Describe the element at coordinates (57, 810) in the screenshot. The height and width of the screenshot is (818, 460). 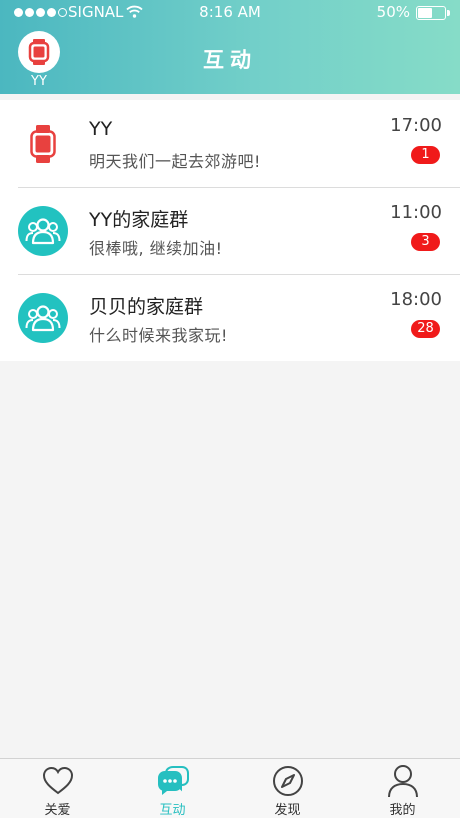
I see `tab-label: 关爱` at that location.